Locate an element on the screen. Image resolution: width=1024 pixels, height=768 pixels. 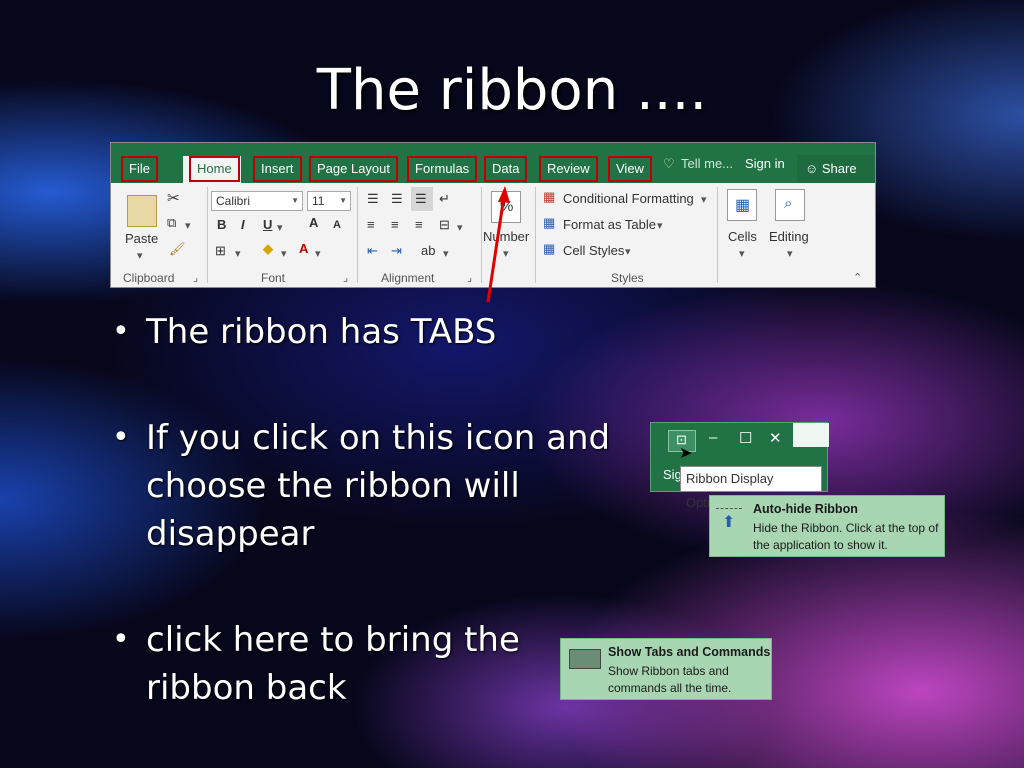
increase-indent-icon: ⇥ is located at coordinates (396, 251).